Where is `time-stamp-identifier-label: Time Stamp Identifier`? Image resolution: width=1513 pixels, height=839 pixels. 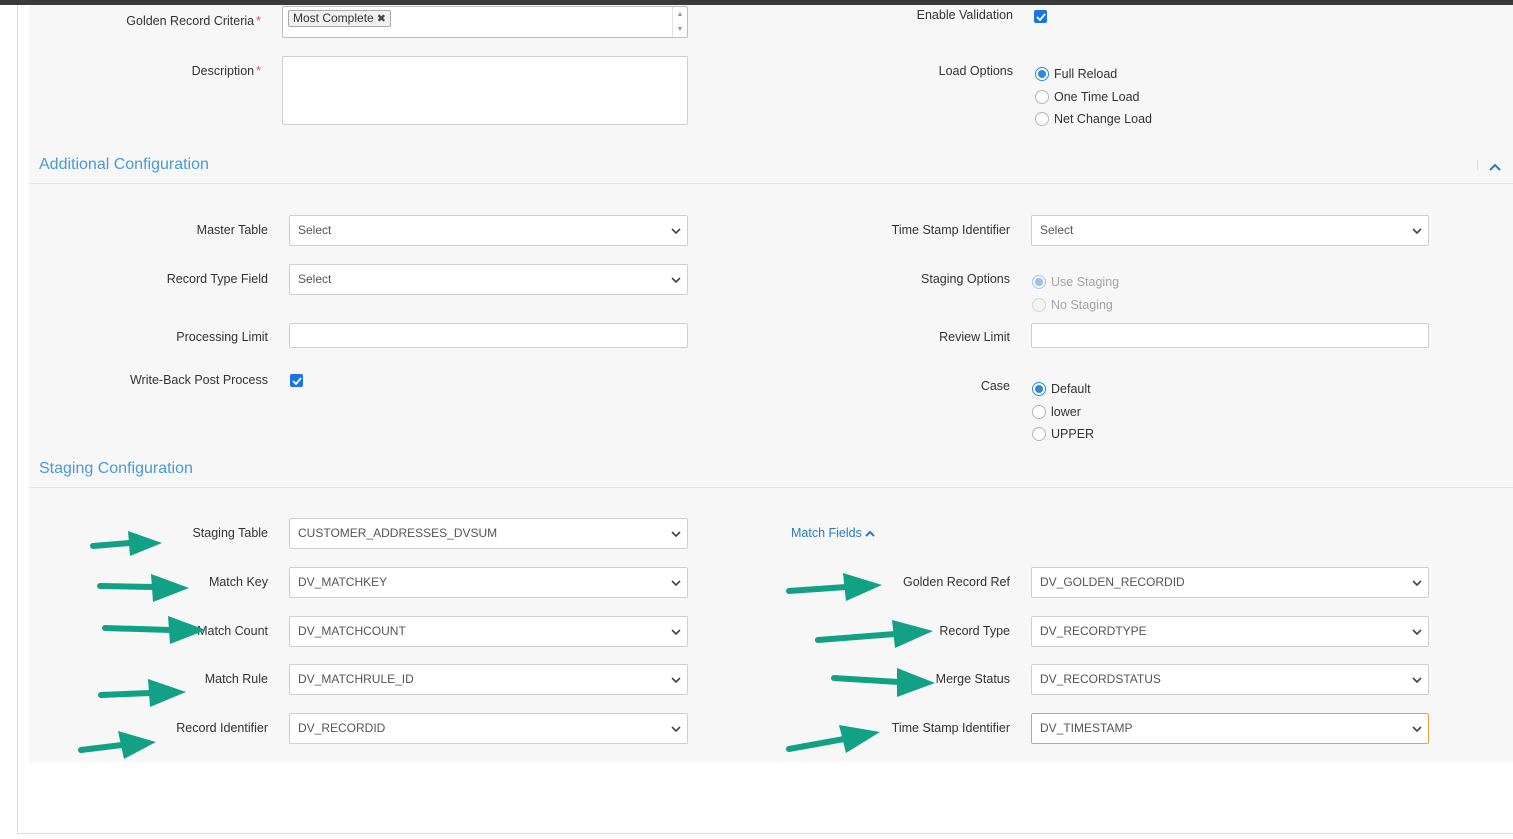
time-stamp-identifier-label: Time Stamp Identifier is located at coordinates (950, 230).